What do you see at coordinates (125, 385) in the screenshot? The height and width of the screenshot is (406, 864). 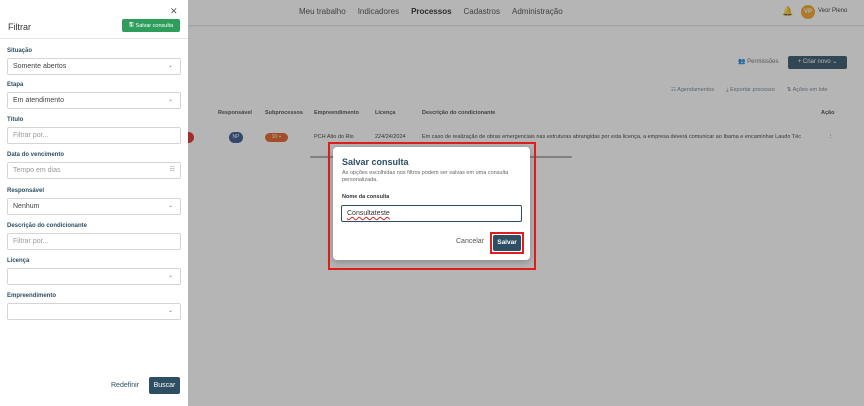 I see `redefinir-button: Redefinir` at bounding box center [125, 385].